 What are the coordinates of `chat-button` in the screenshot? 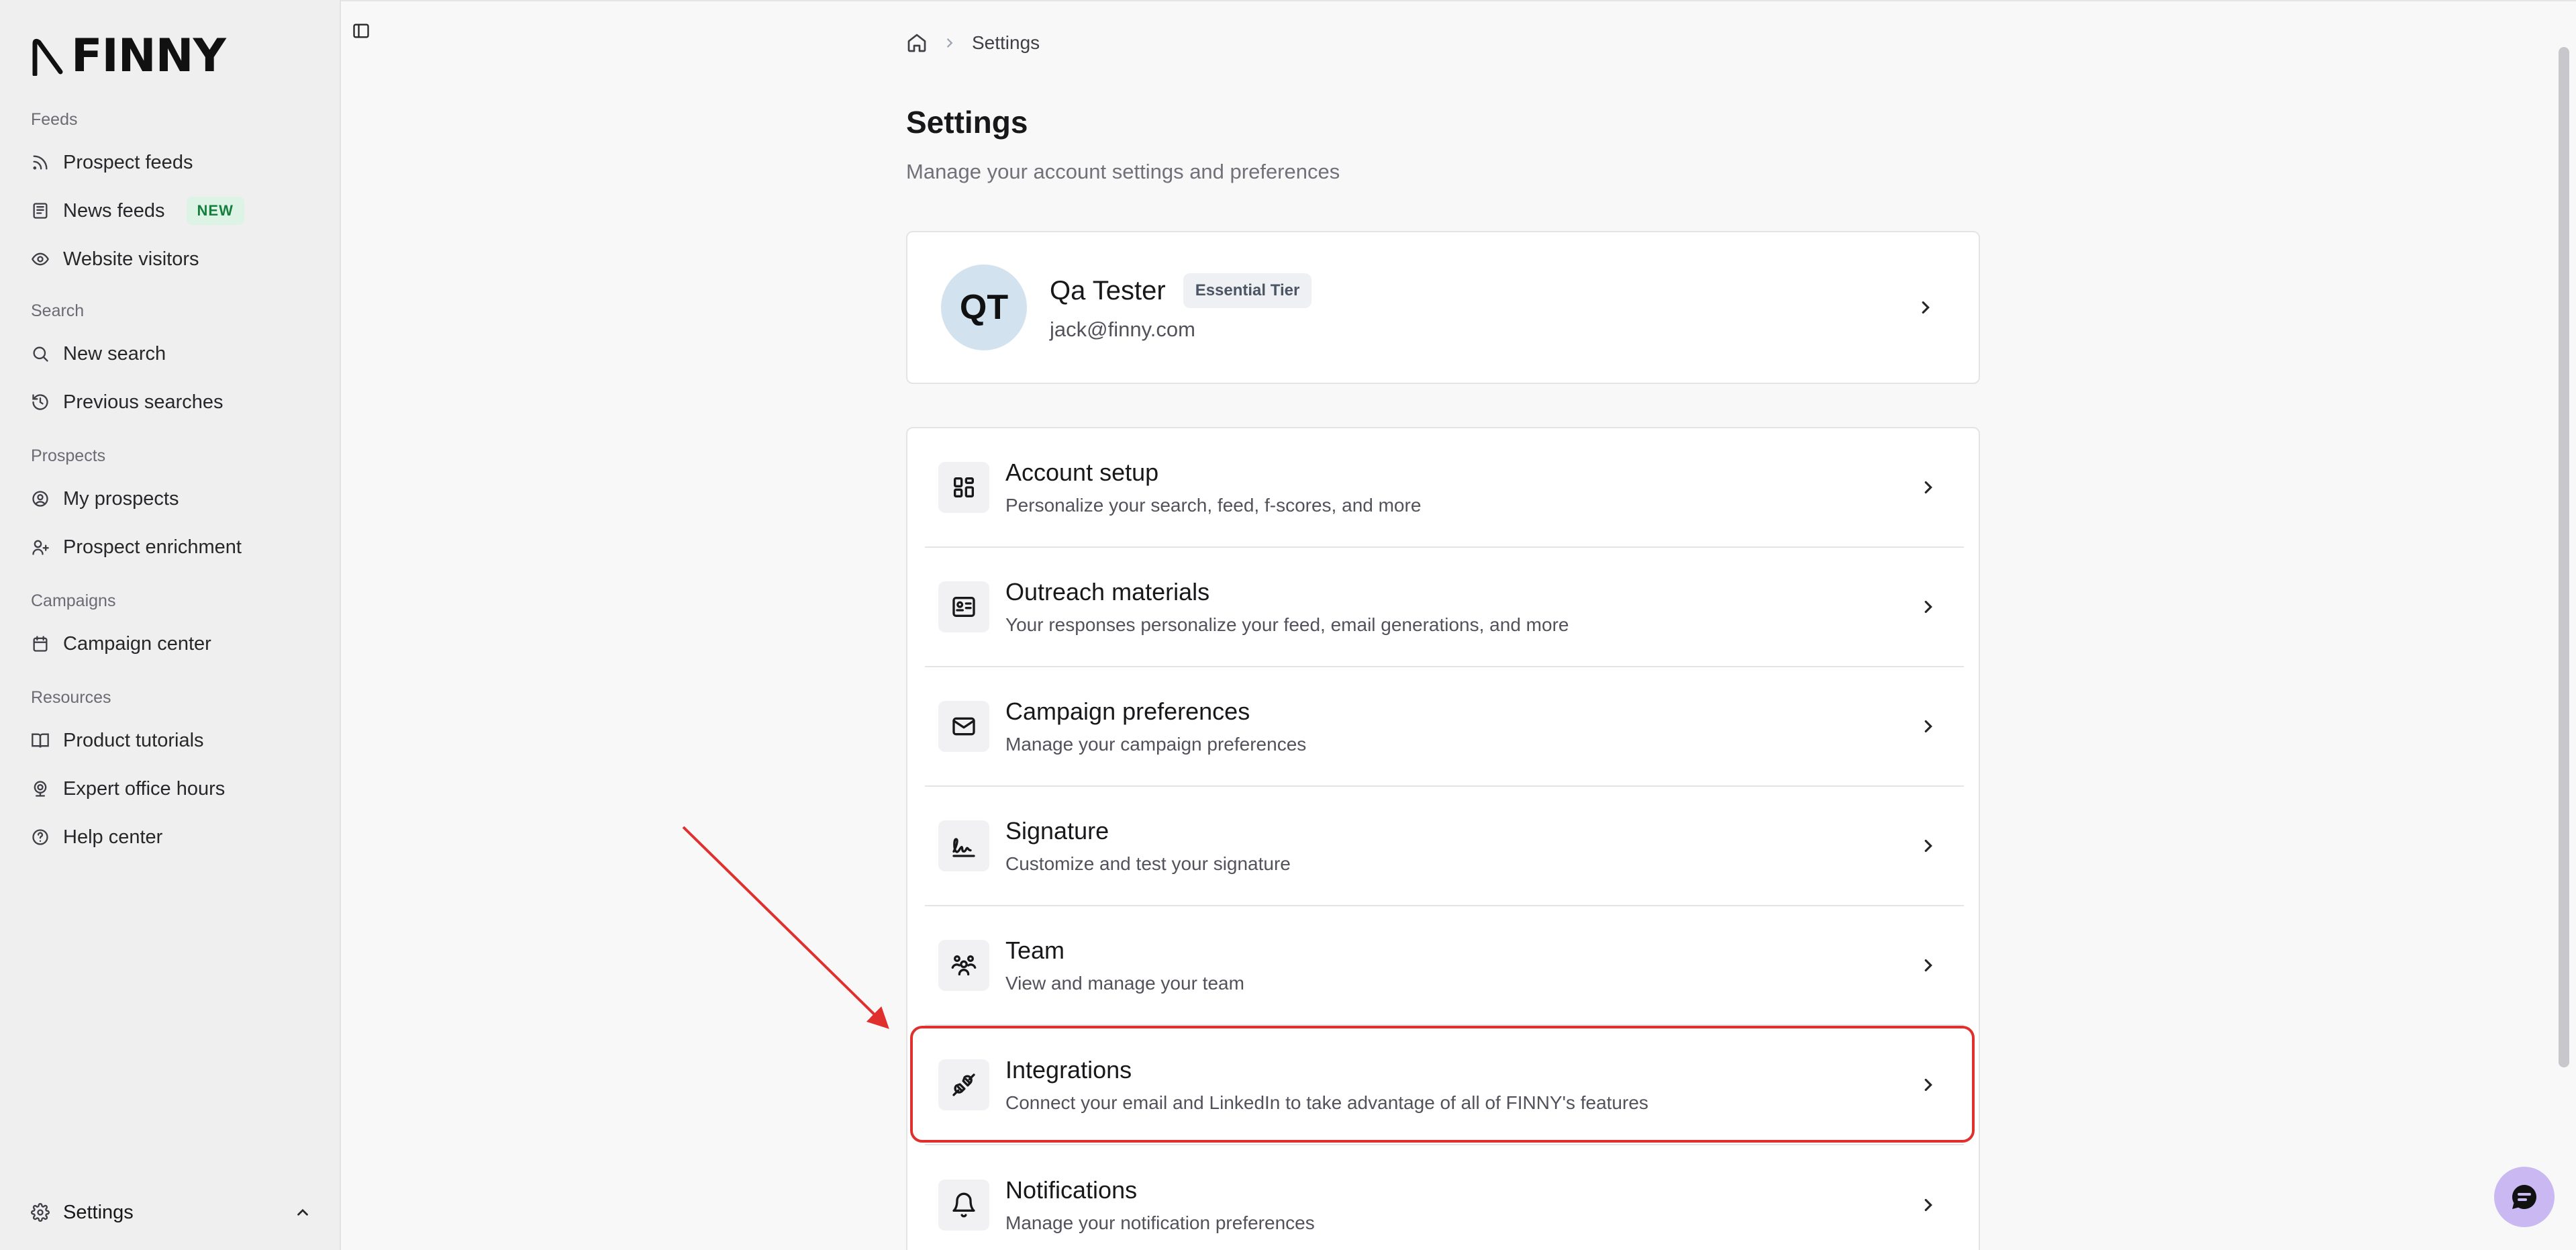 It's located at (2524, 1197).